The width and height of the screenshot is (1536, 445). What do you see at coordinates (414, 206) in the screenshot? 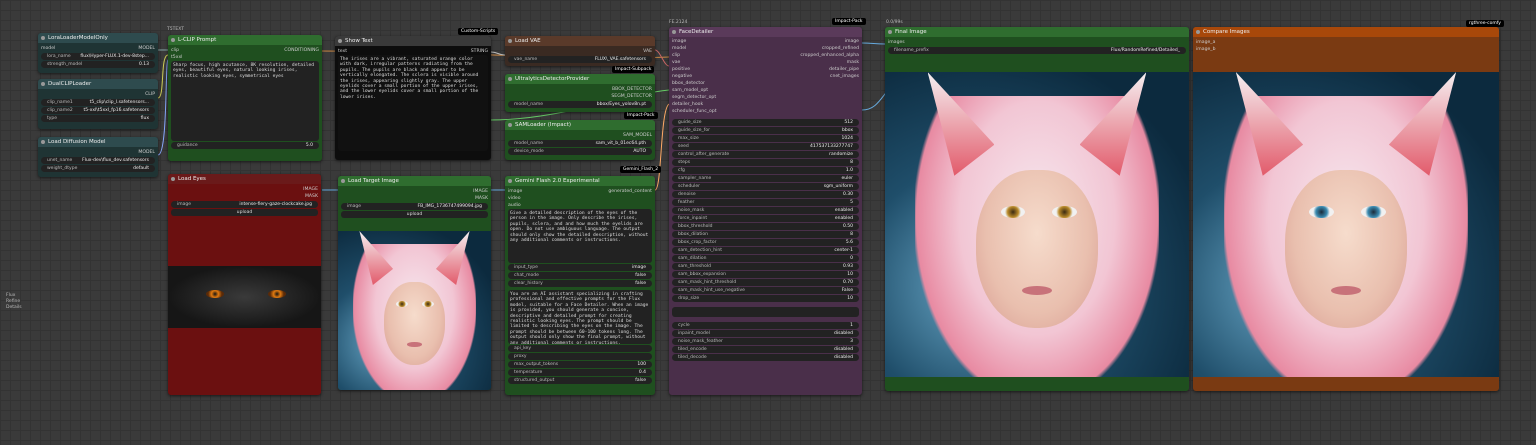
I see `widget-image: image FB_IMG_1736747499094.jpg` at bounding box center [414, 206].